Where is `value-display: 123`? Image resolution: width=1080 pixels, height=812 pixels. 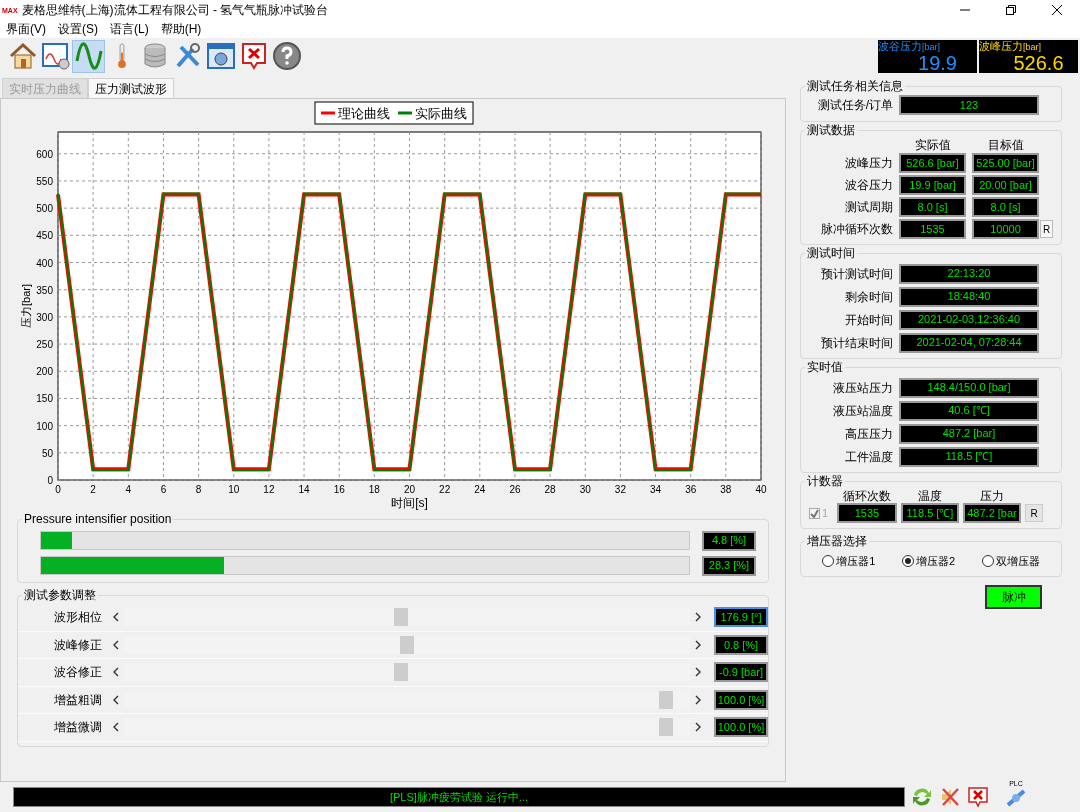
value-display: 123 is located at coordinates (969, 105).